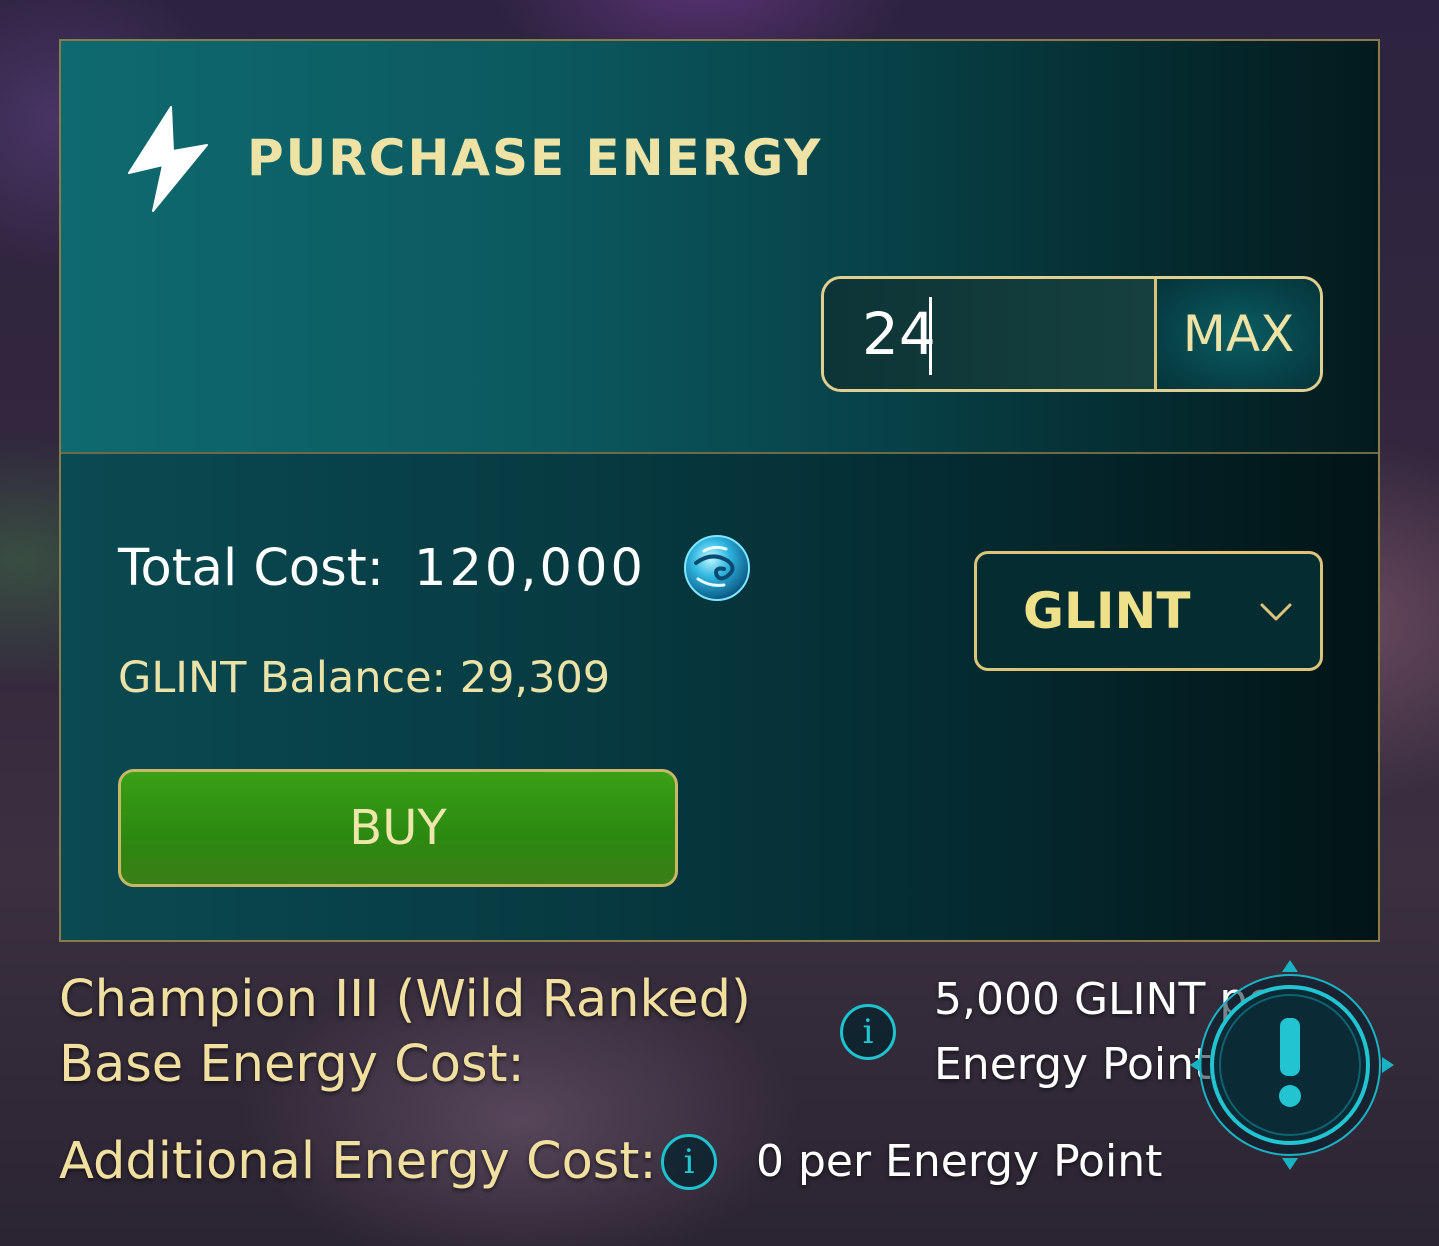  Describe the element at coordinates (1276, 612) in the screenshot. I see `chevron-down-icon` at that location.